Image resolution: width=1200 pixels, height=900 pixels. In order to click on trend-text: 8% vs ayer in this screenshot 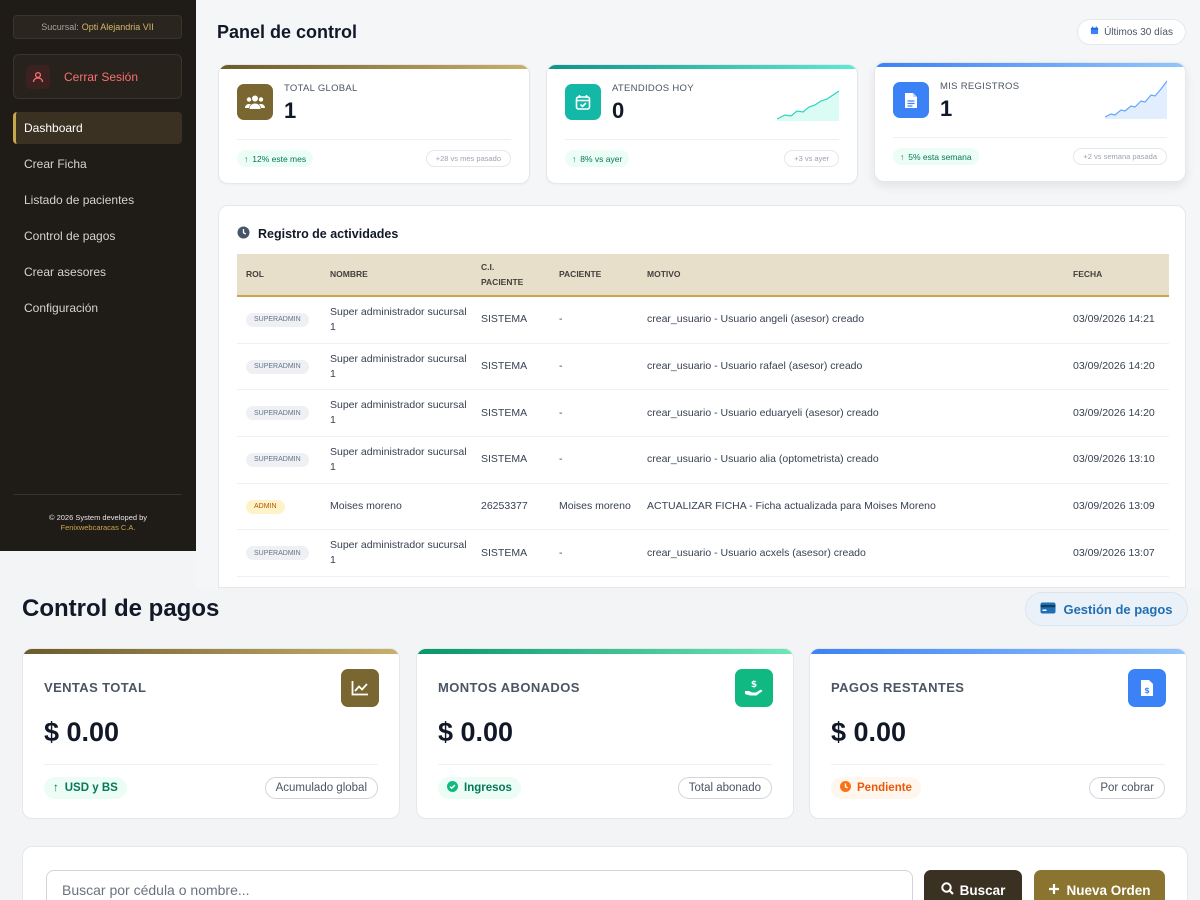, I will do `click(601, 158)`.